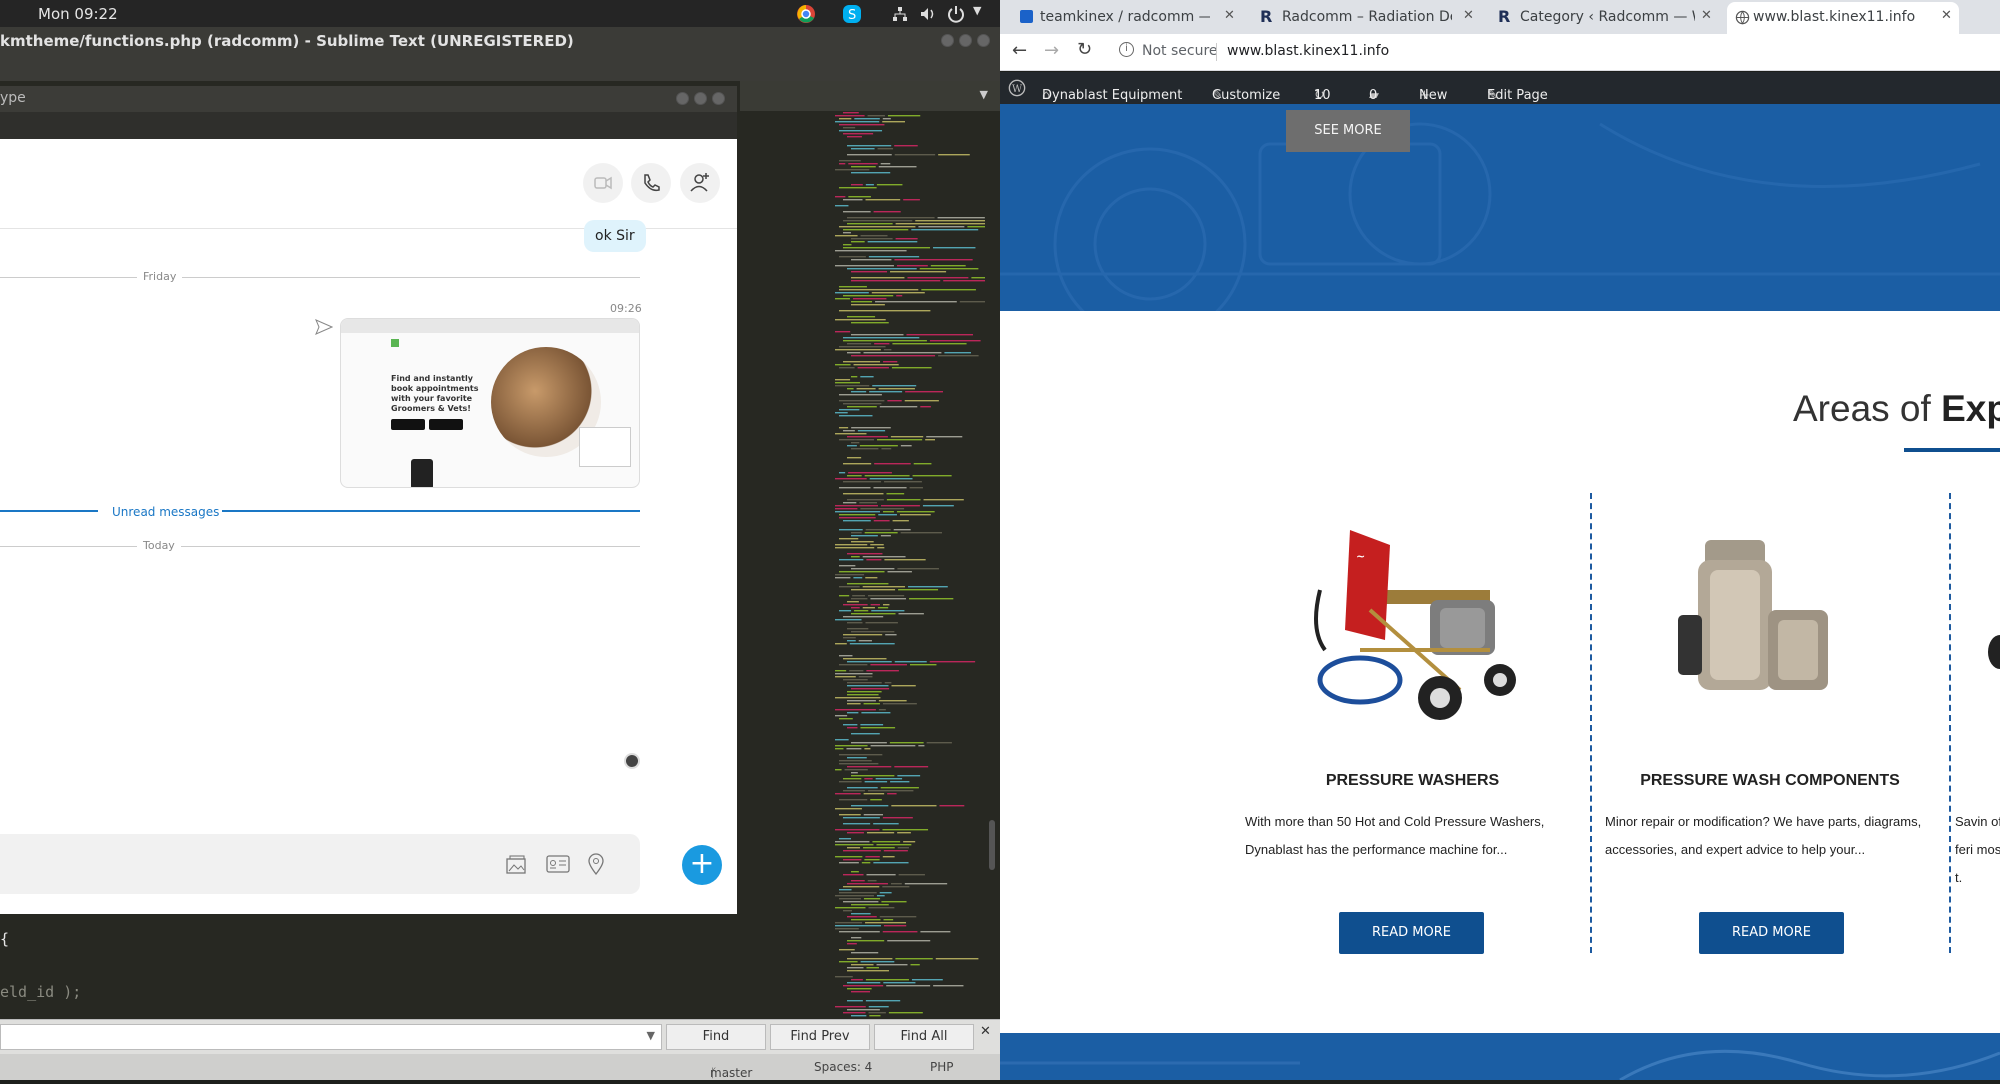  Describe the element at coordinates (1019, 50) in the screenshot. I see `back-arrow-icon: ←` at that location.